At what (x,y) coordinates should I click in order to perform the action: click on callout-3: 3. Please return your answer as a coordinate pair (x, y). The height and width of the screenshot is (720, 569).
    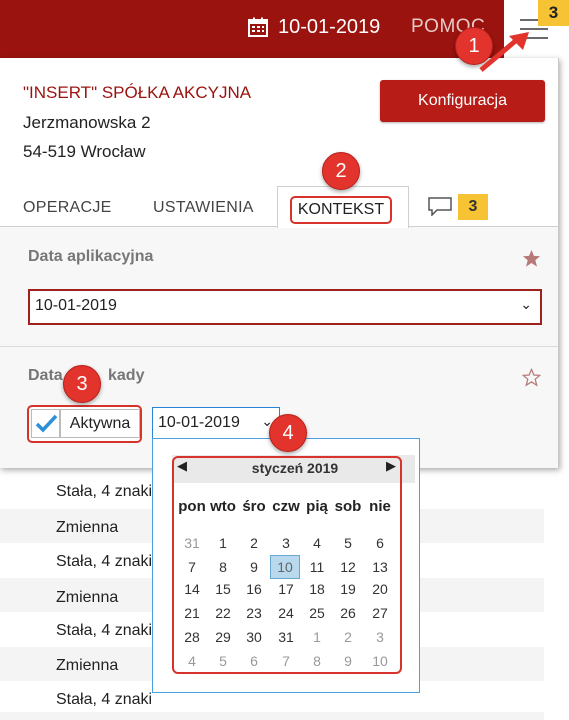
    Looking at the image, I should click on (82, 384).